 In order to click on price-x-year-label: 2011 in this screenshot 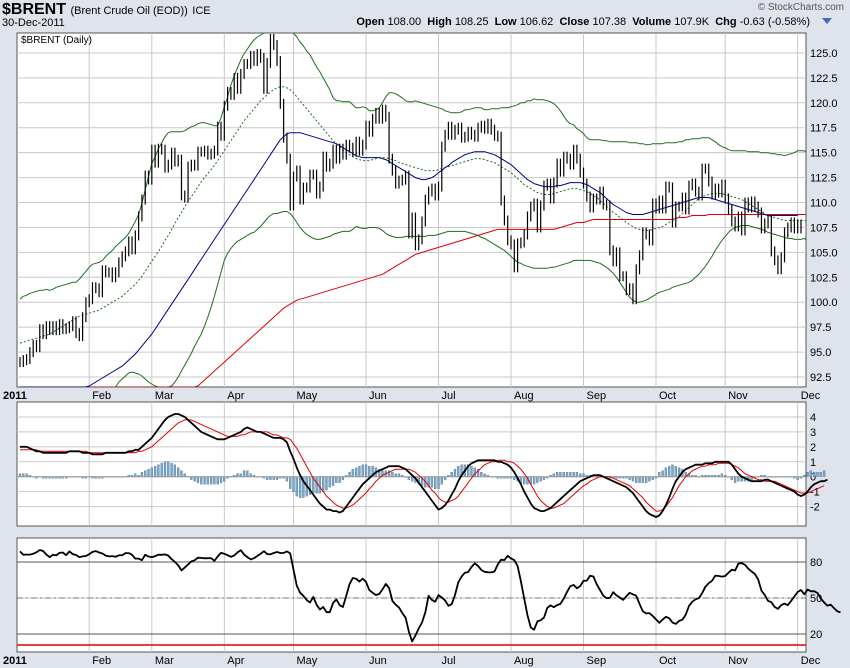, I will do `click(15, 396)`.